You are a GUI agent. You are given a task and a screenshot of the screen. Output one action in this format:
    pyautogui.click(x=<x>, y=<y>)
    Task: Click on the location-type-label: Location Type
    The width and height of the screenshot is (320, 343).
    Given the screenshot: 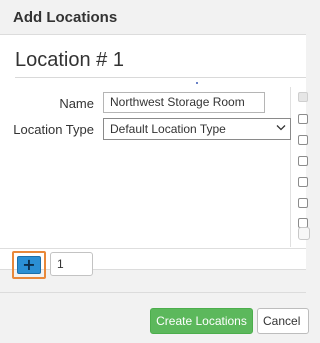 What is the action you would take?
    pyautogui.click(x=53, y=129)
    